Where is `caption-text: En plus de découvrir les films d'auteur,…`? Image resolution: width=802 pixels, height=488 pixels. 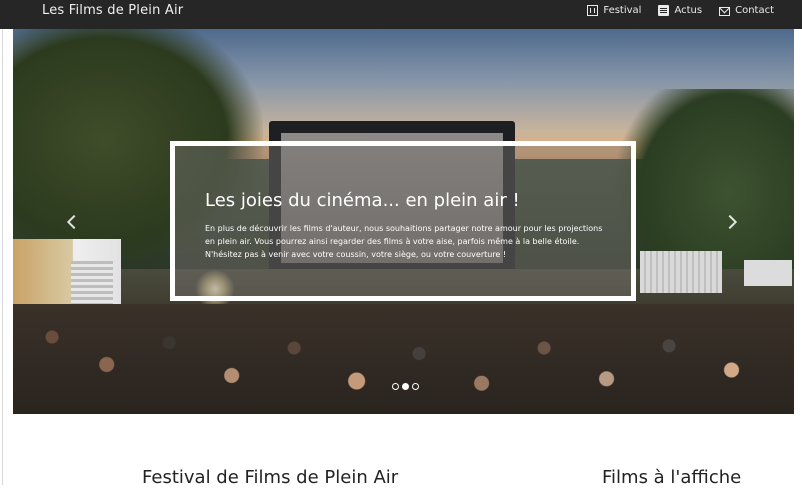 caption-text: En plus de découvrir les films d'auteur,… is located at coordinates (404, 241).